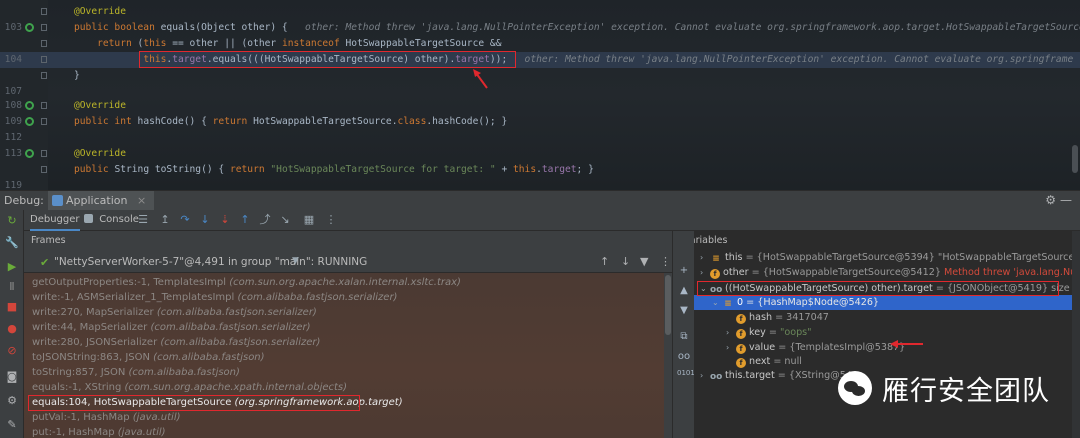 The width and height of the screenshot is (1080, 438). What do you see at coordinates (12, 401) in the screenshot?
I see `settings-icon: ⚙` at bounding box center [12, 401].